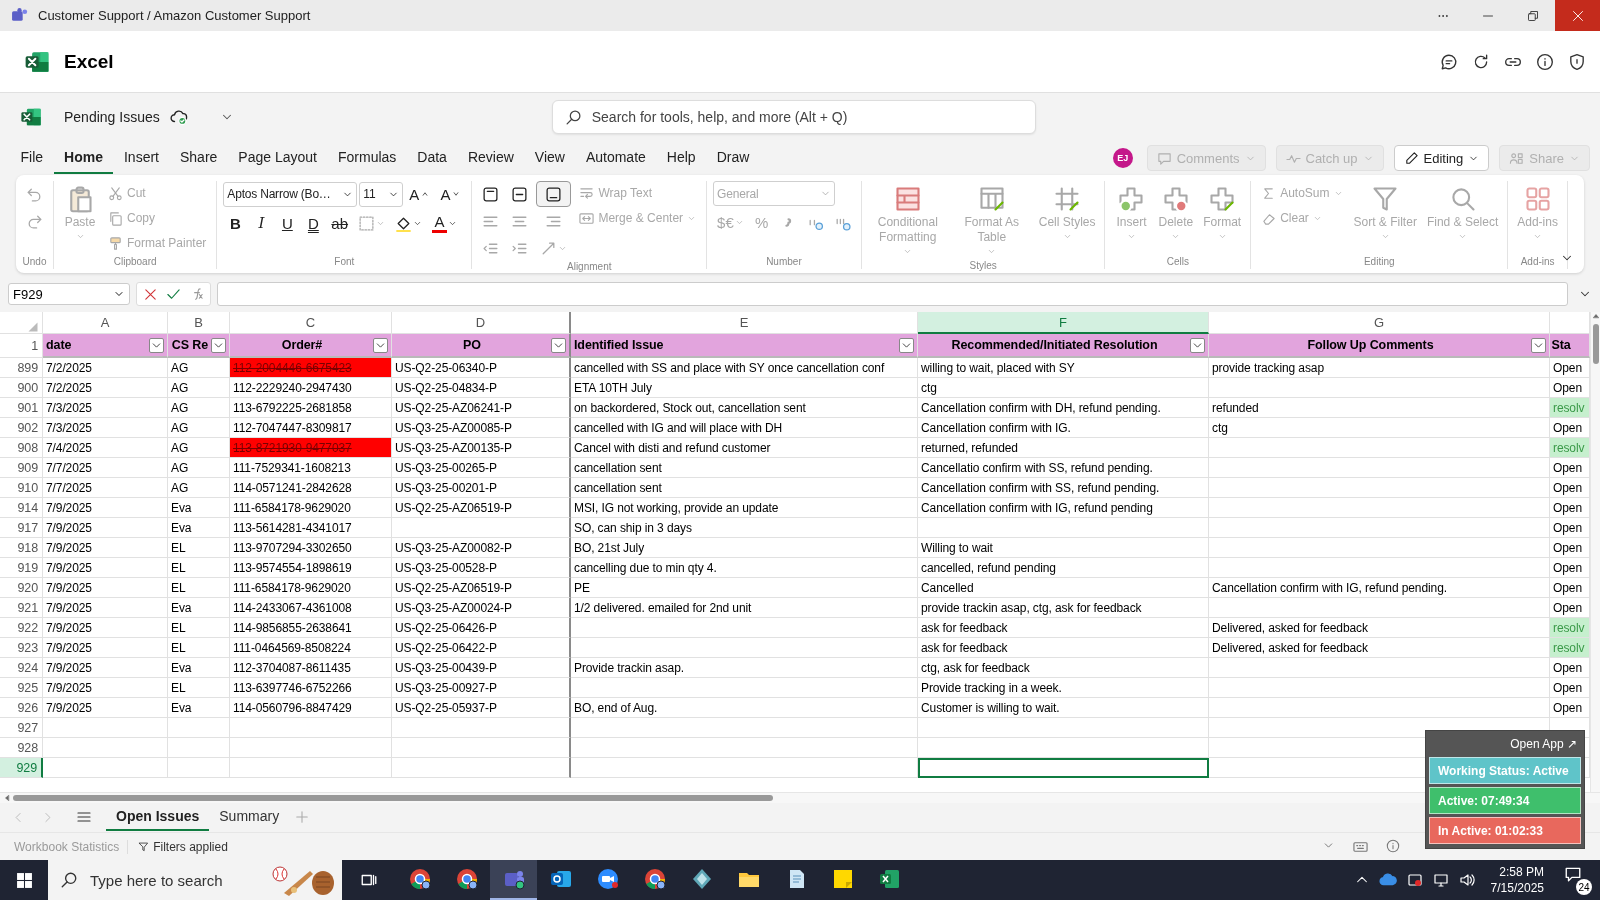  Describe the element at coordinates (21, 648) in the screenshot. I see `row-header: 923` at that location.